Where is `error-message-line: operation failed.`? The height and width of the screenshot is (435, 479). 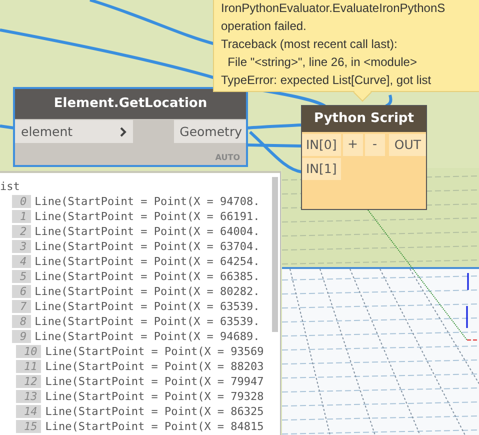 error-message-line: operation failed. is located at coordinates (264, 26).